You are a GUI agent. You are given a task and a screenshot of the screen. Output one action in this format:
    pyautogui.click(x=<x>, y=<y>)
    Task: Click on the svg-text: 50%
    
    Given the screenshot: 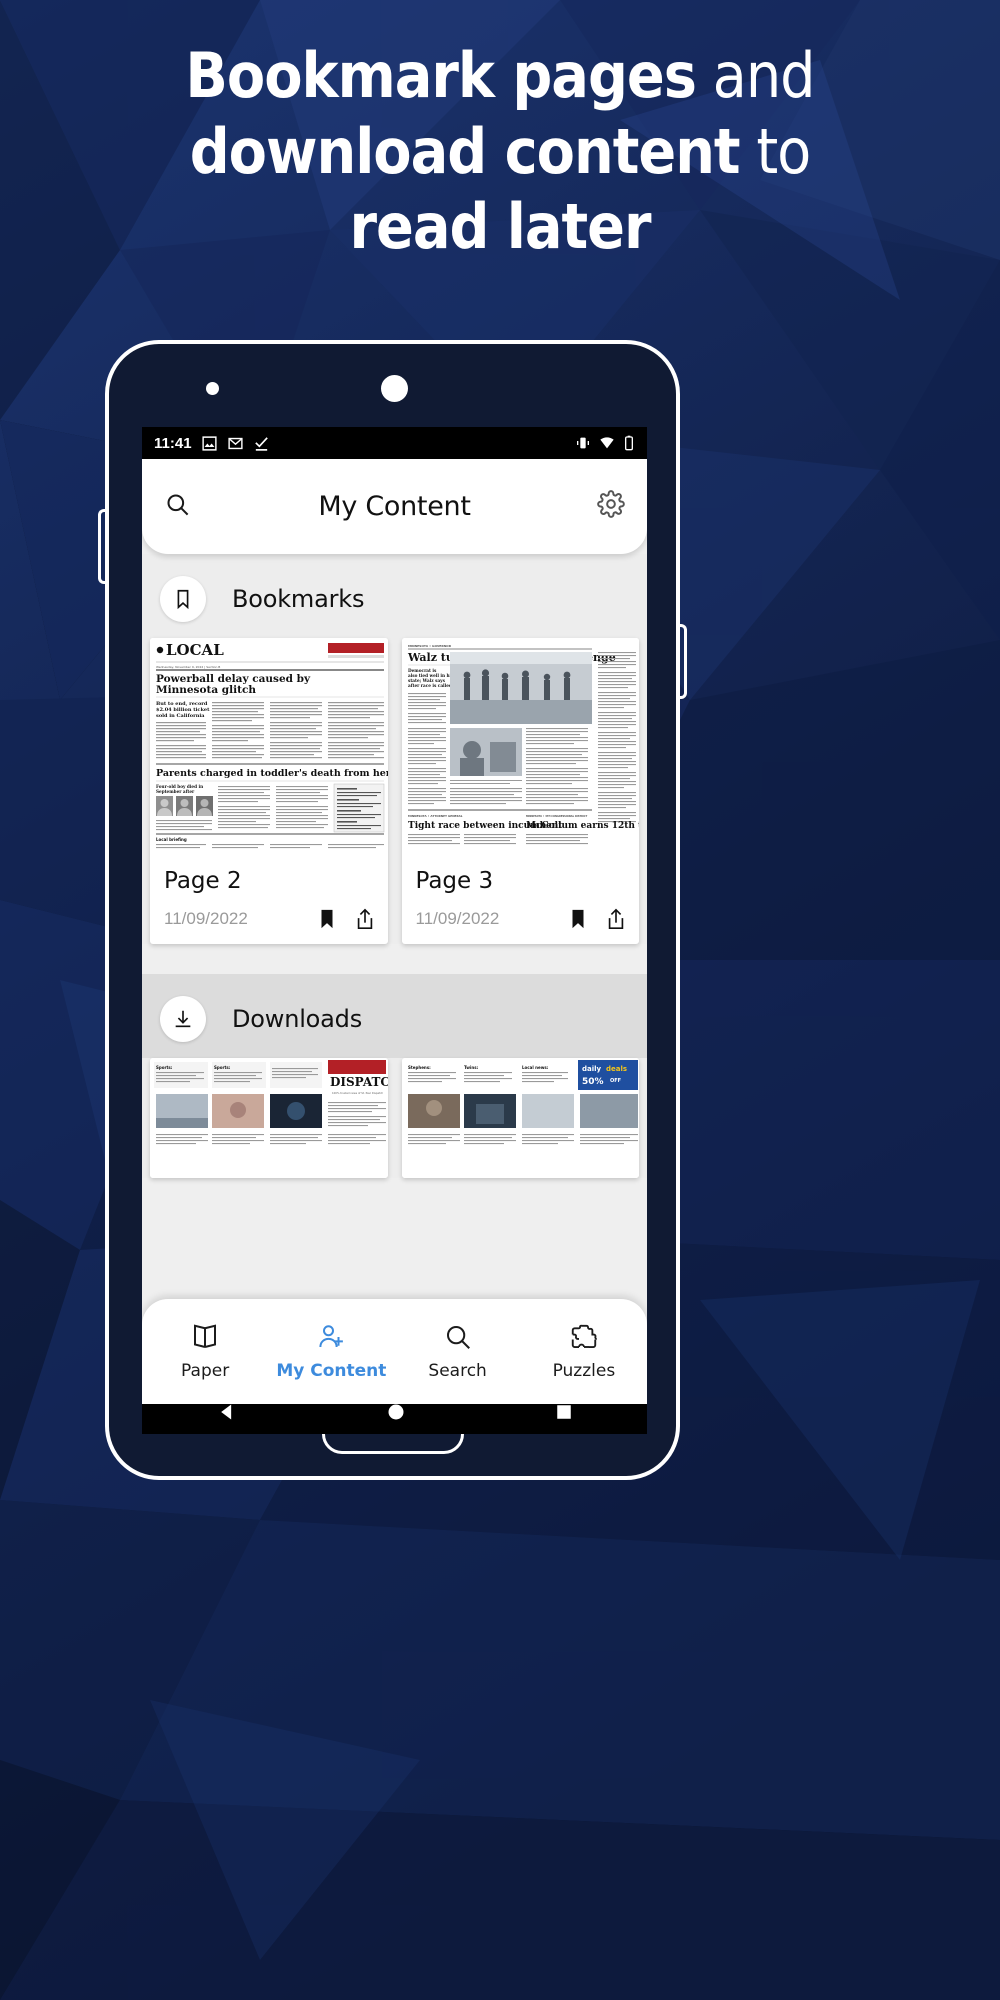 What is the action you would take?
    pyautogui.click(x=593, y=1082)
    